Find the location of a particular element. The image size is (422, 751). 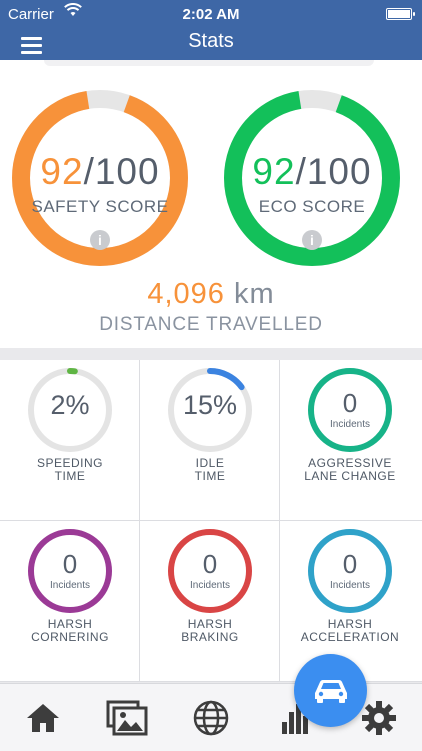

safety-score-ring: 92/100 SAFETY SCORE i is located at coordinates (100, 178).